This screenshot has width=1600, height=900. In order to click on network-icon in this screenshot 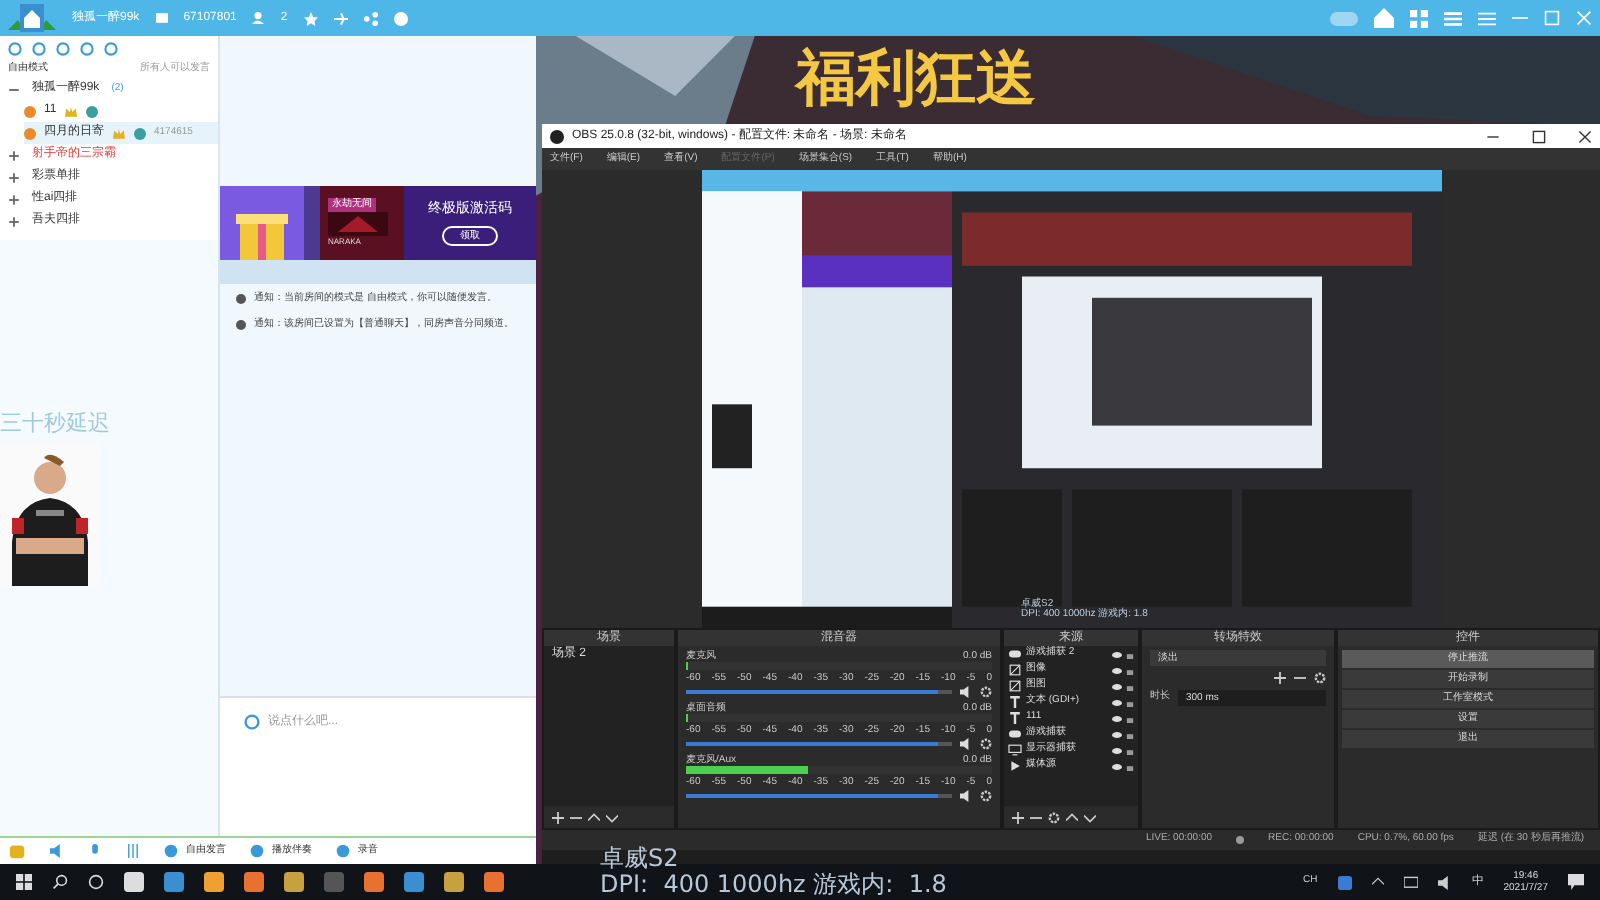, I will do `click(1410, 882)`.